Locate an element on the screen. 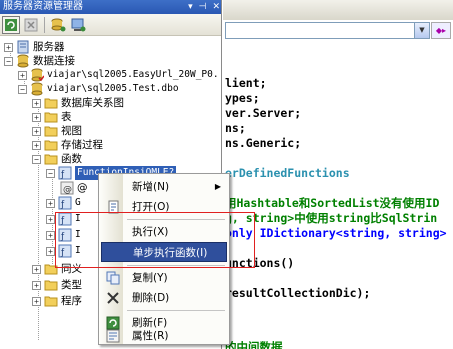 The height and width of the screenshot is (349, 453). toolbar-separator is located at coordinates (44, 24).